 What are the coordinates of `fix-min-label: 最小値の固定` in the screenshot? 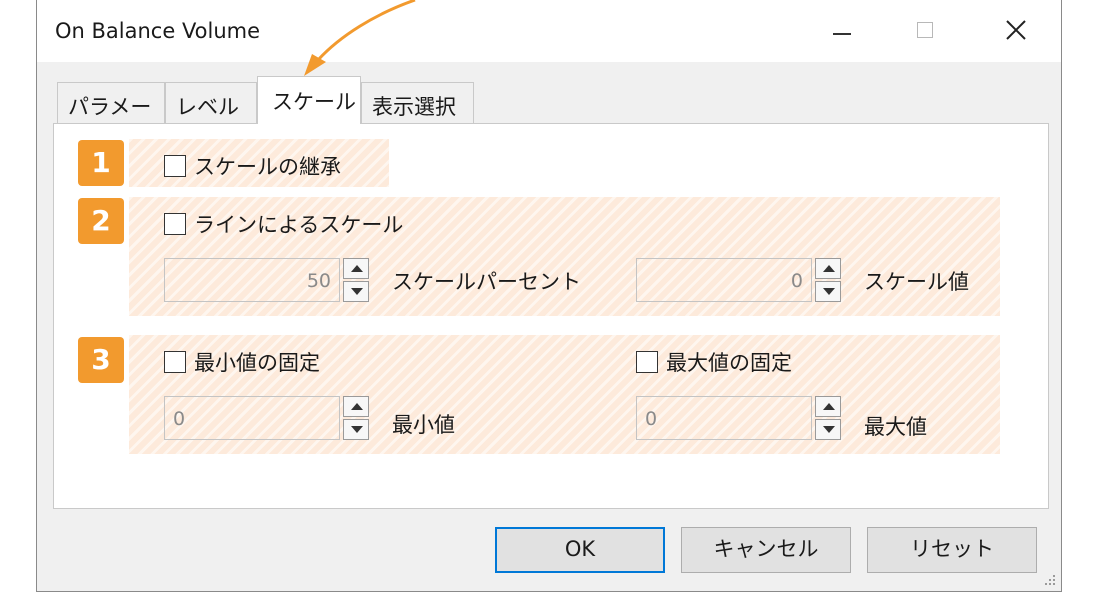 It's located at (257, 363).